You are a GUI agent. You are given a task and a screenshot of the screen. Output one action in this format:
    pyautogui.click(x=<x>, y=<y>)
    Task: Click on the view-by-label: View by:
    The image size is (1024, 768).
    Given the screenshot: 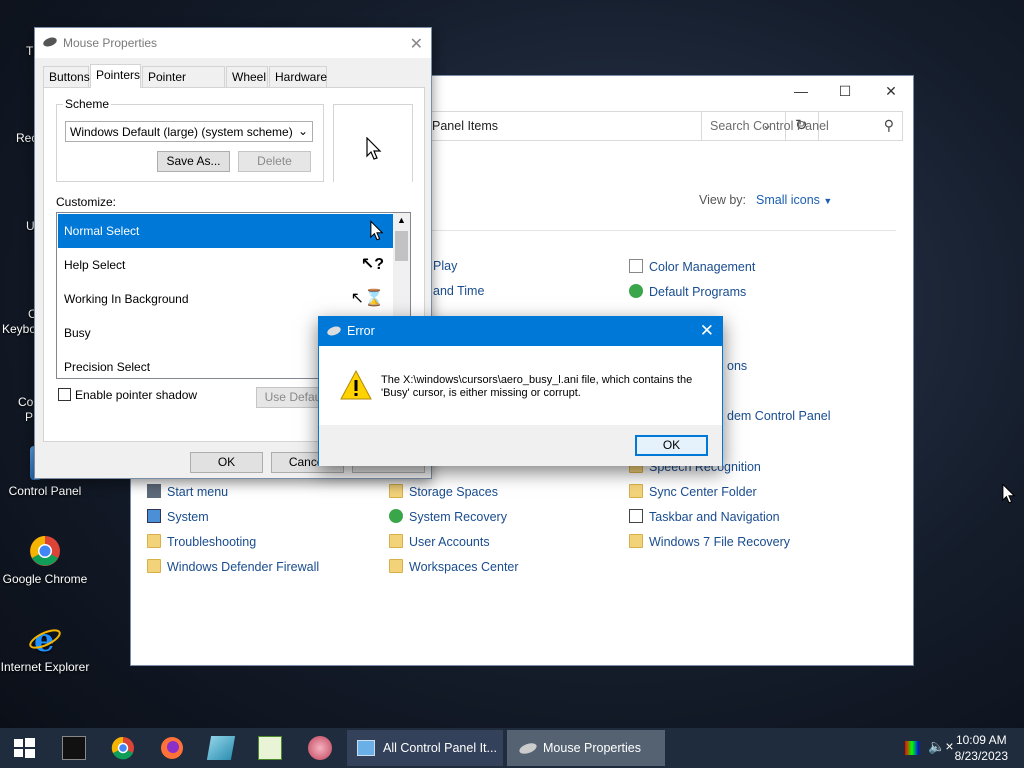 What is the action you would take?
    pyautogui.click(x=723, y=200)
    